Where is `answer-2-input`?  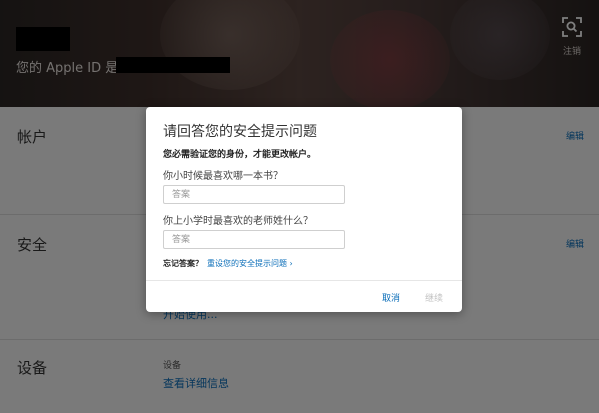 answer-2-input is located at coordinates (254, 239).